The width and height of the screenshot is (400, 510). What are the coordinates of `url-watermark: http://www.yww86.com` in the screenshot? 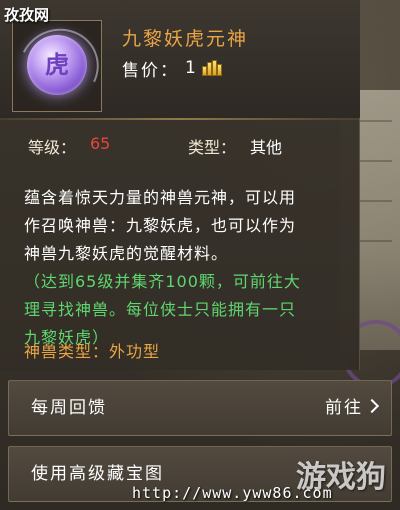 It's located at (232, 493).